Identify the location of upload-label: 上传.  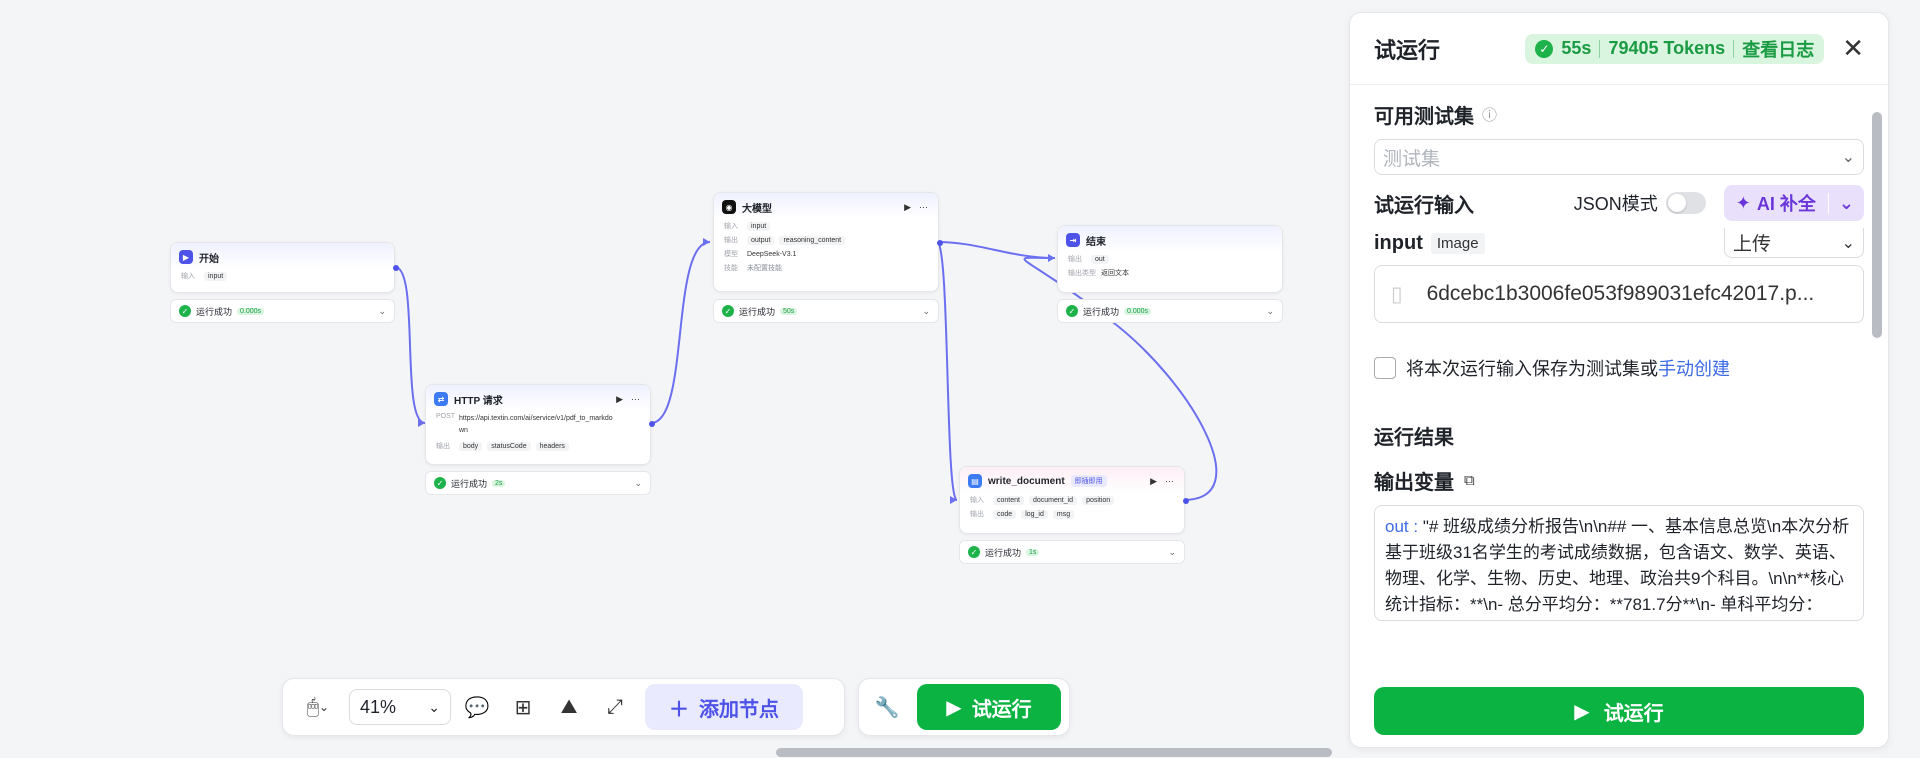
(1752, 244).